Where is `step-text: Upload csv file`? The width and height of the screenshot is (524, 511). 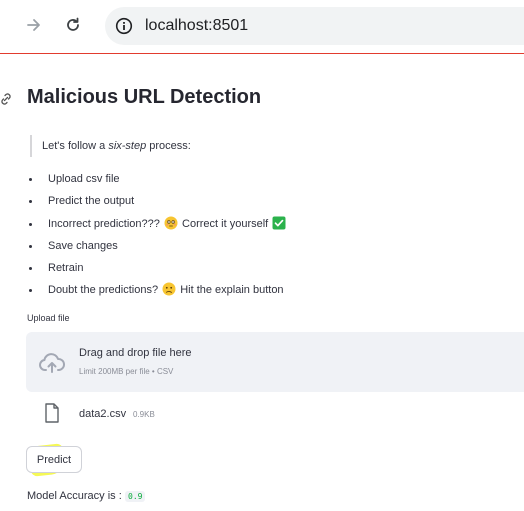 step-text: Upload csv file is located at coordinates (84, 179).